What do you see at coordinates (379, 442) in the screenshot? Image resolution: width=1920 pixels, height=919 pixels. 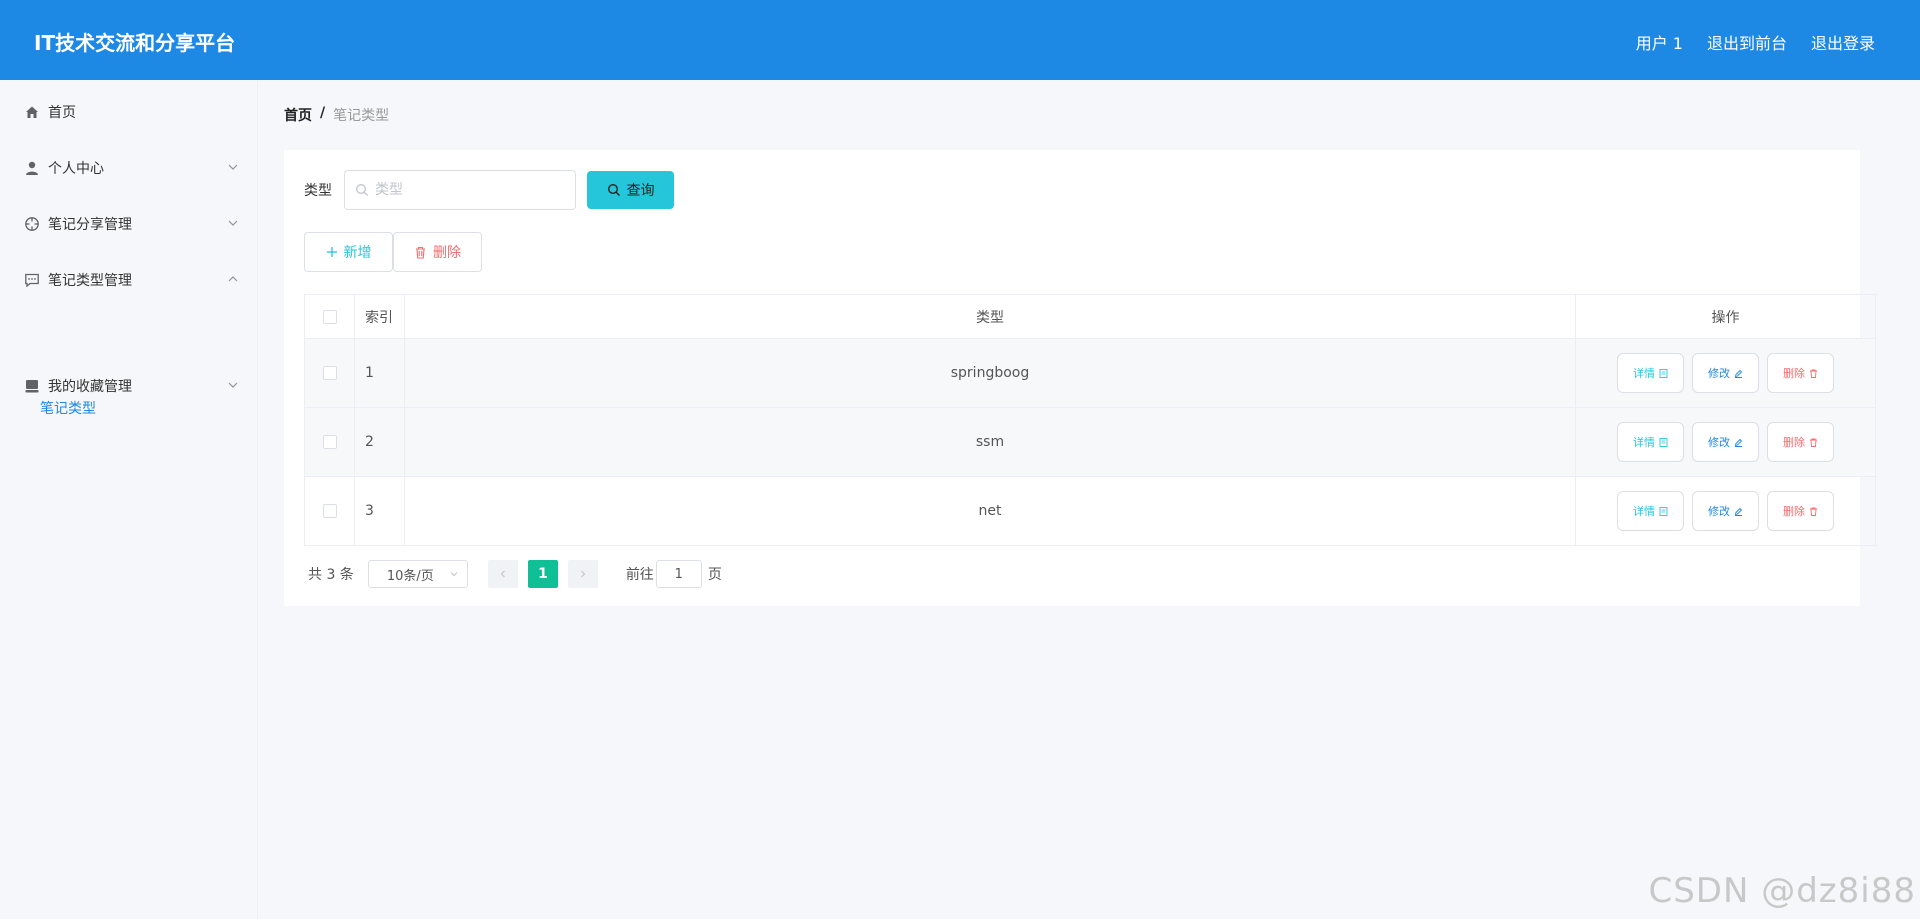 I see `row-index: 2` at bounding box center [379, 442].